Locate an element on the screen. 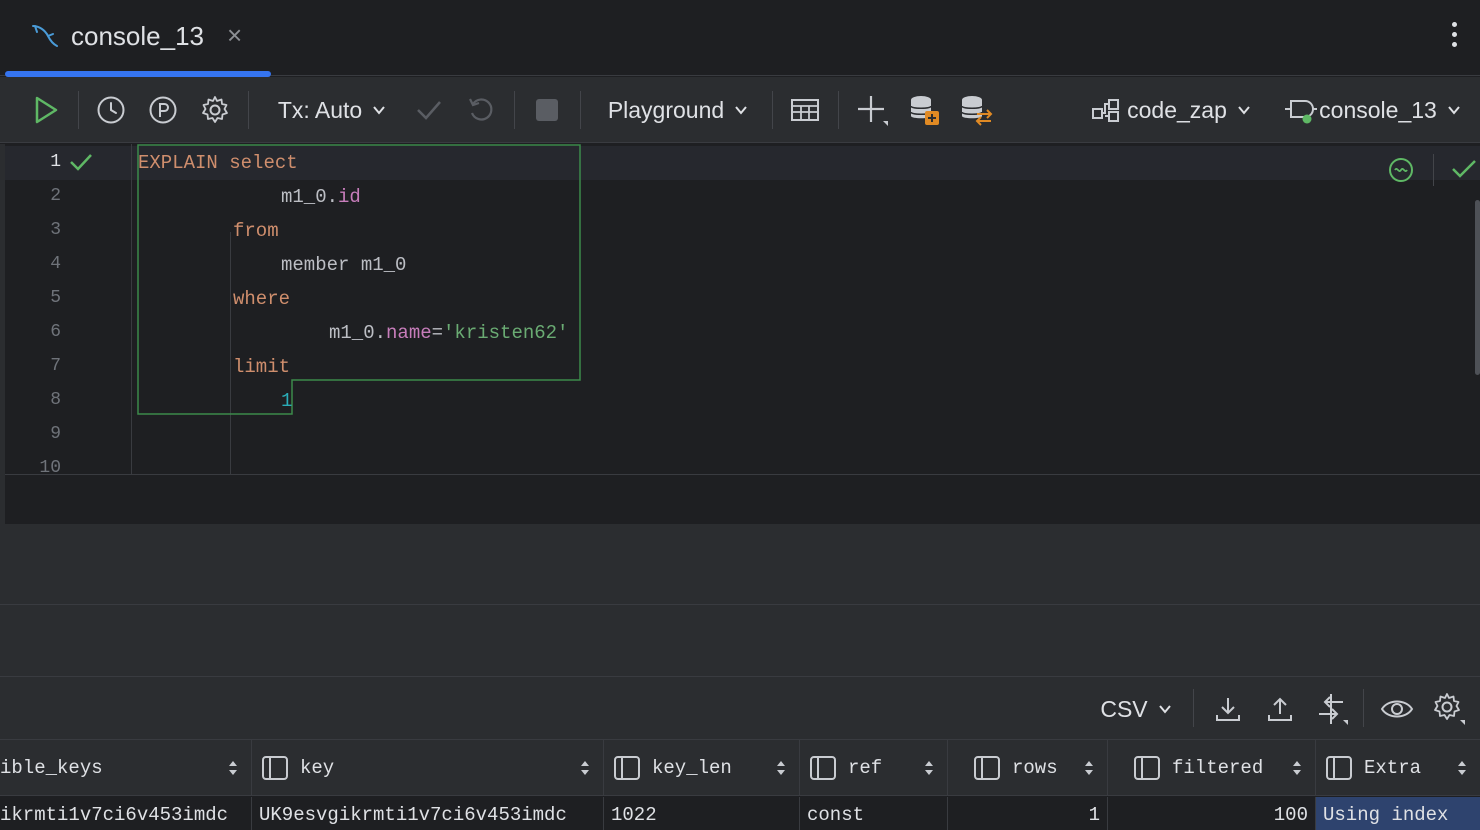 The height and width of the screenshot is (830, 1480). table-cell: const is located at coordinates (874, 813).